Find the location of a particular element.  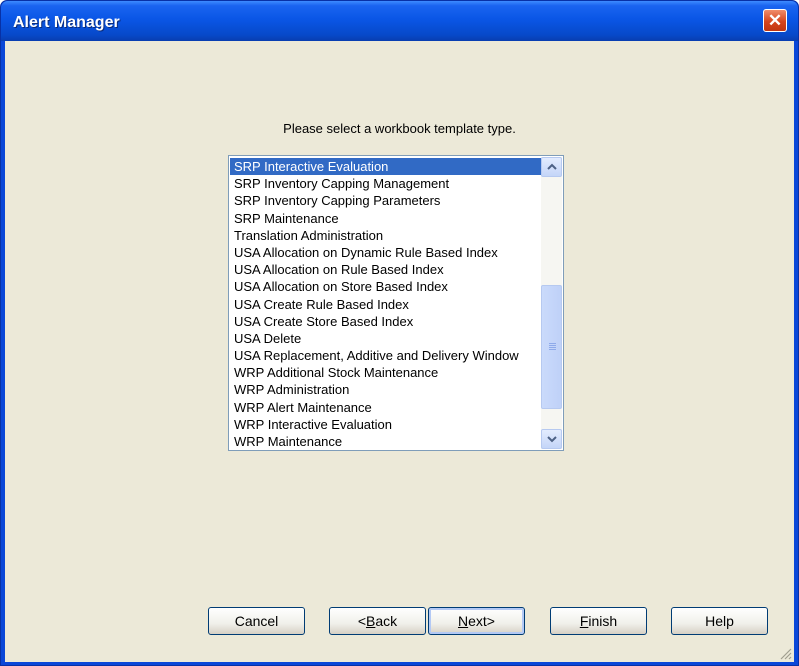

list-item: WRP Interactive Evaluation is located at coordinates (386, 424).